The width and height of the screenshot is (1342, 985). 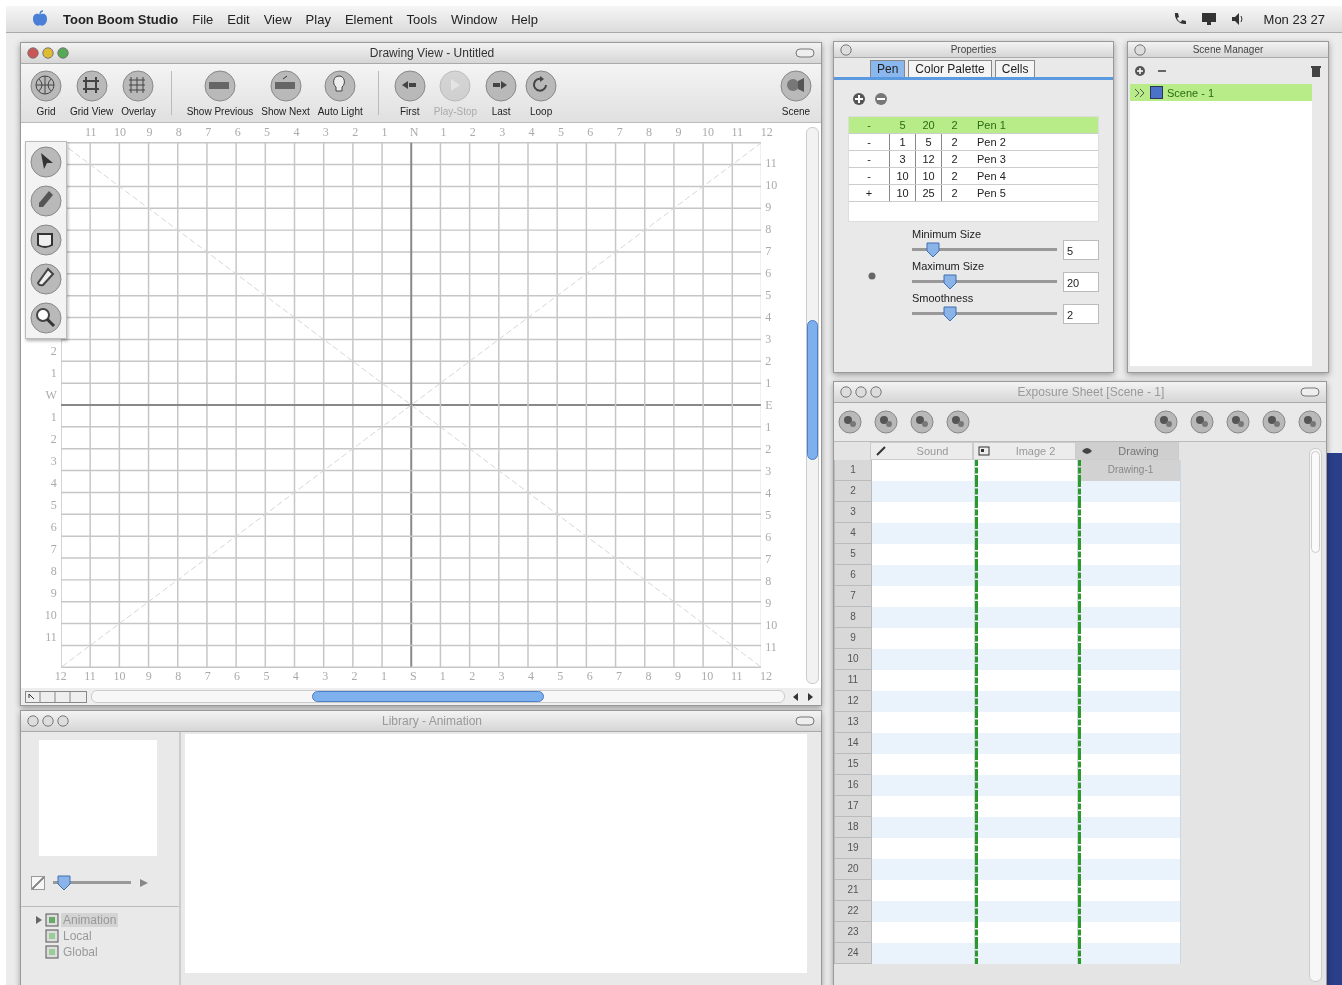 I want to click on trash-icon, so click(x=1316, y=71).